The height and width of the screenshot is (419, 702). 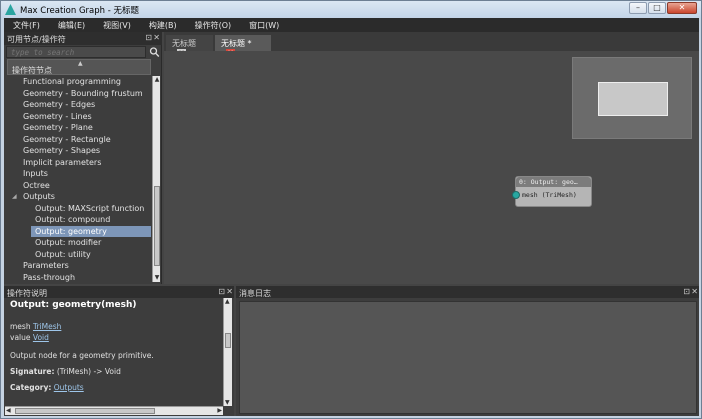 I want to click on menu-edit: 编辑(E), so click(x=71, y=25).